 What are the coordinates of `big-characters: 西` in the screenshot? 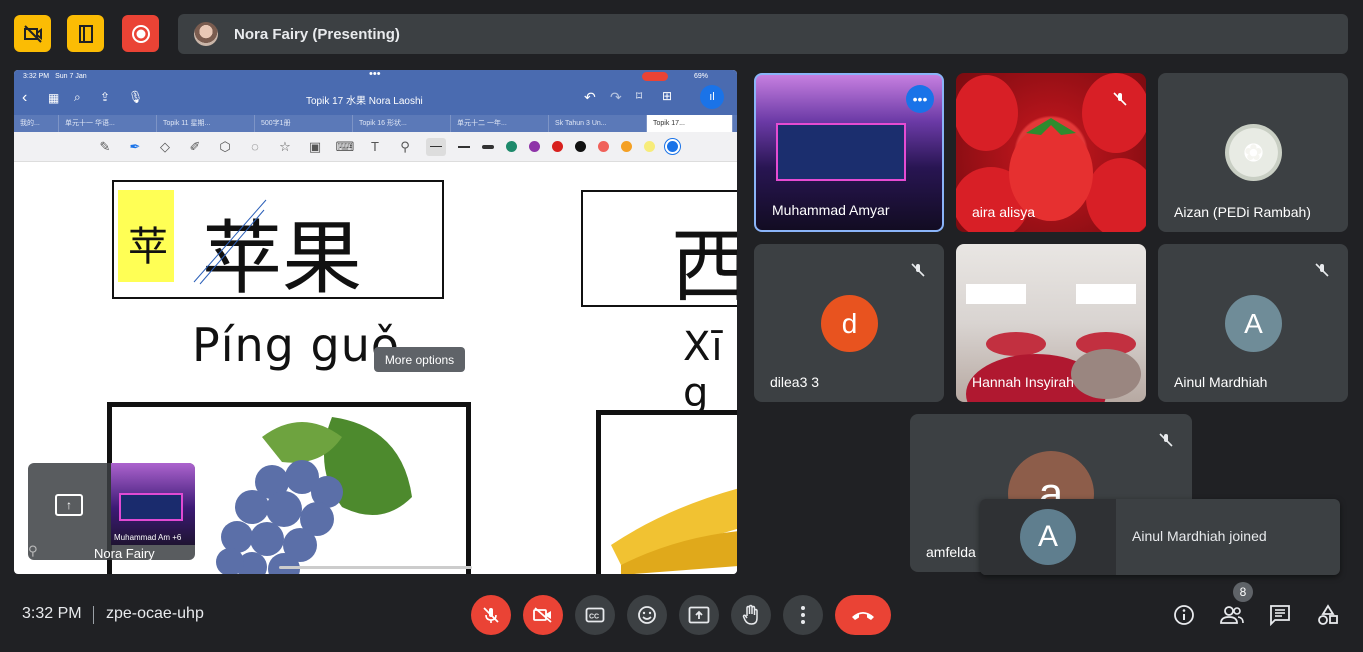 It's located at (704, 266).